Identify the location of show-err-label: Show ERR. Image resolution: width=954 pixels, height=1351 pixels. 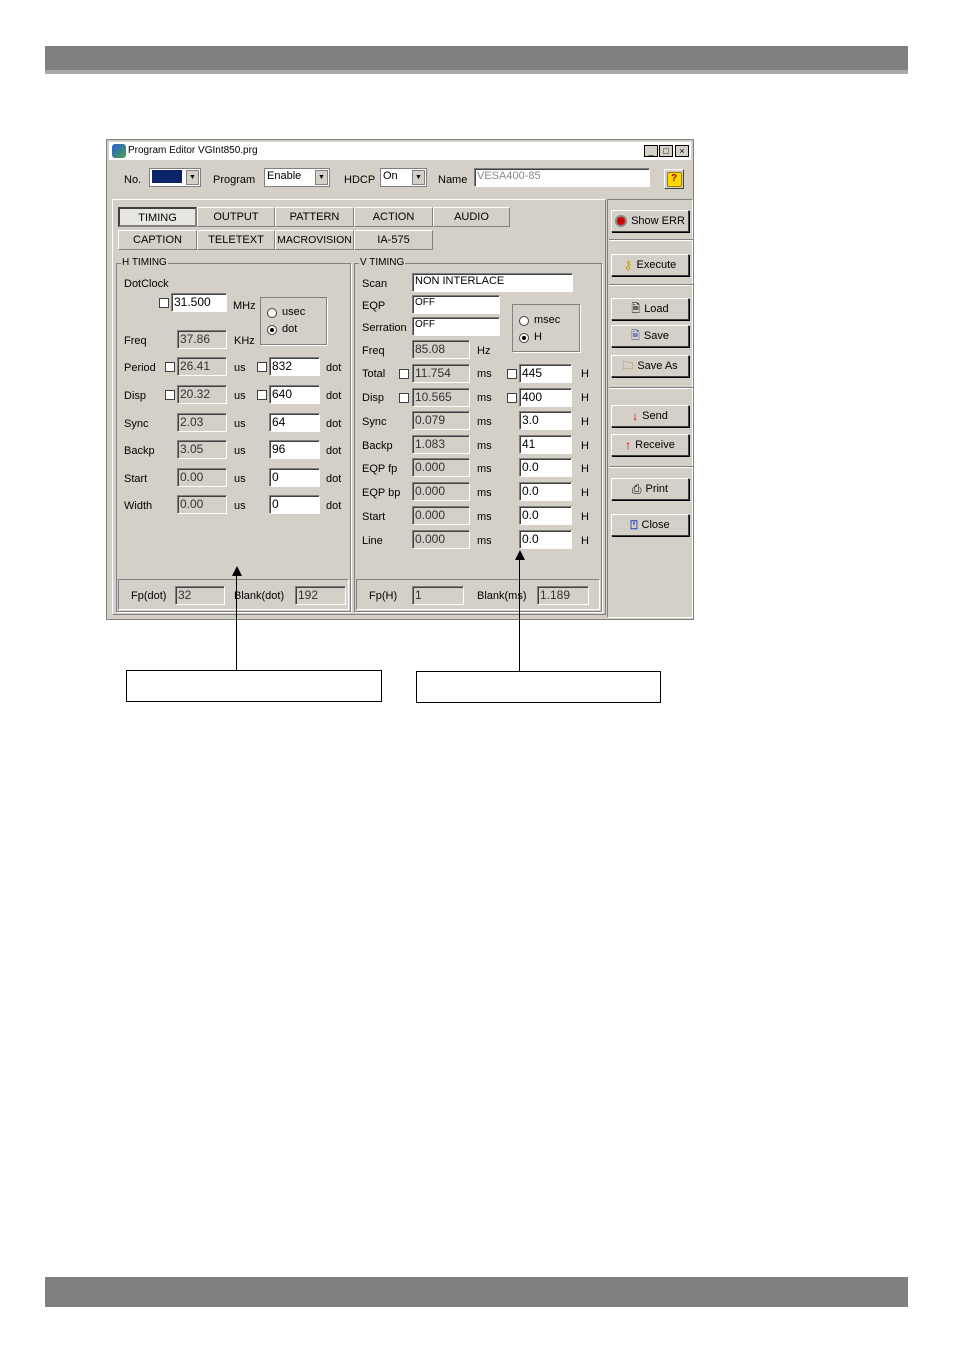
(658, 221).